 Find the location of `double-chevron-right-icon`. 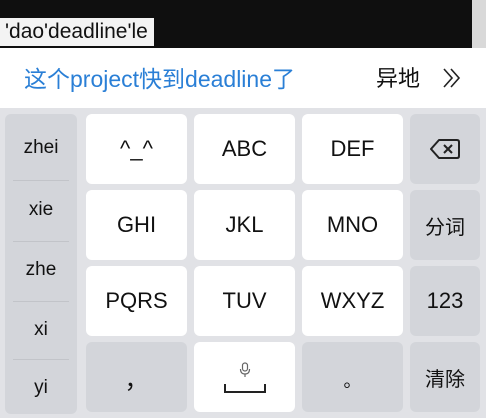

double-chevron-right-icon is located at coordinates (452, 78).